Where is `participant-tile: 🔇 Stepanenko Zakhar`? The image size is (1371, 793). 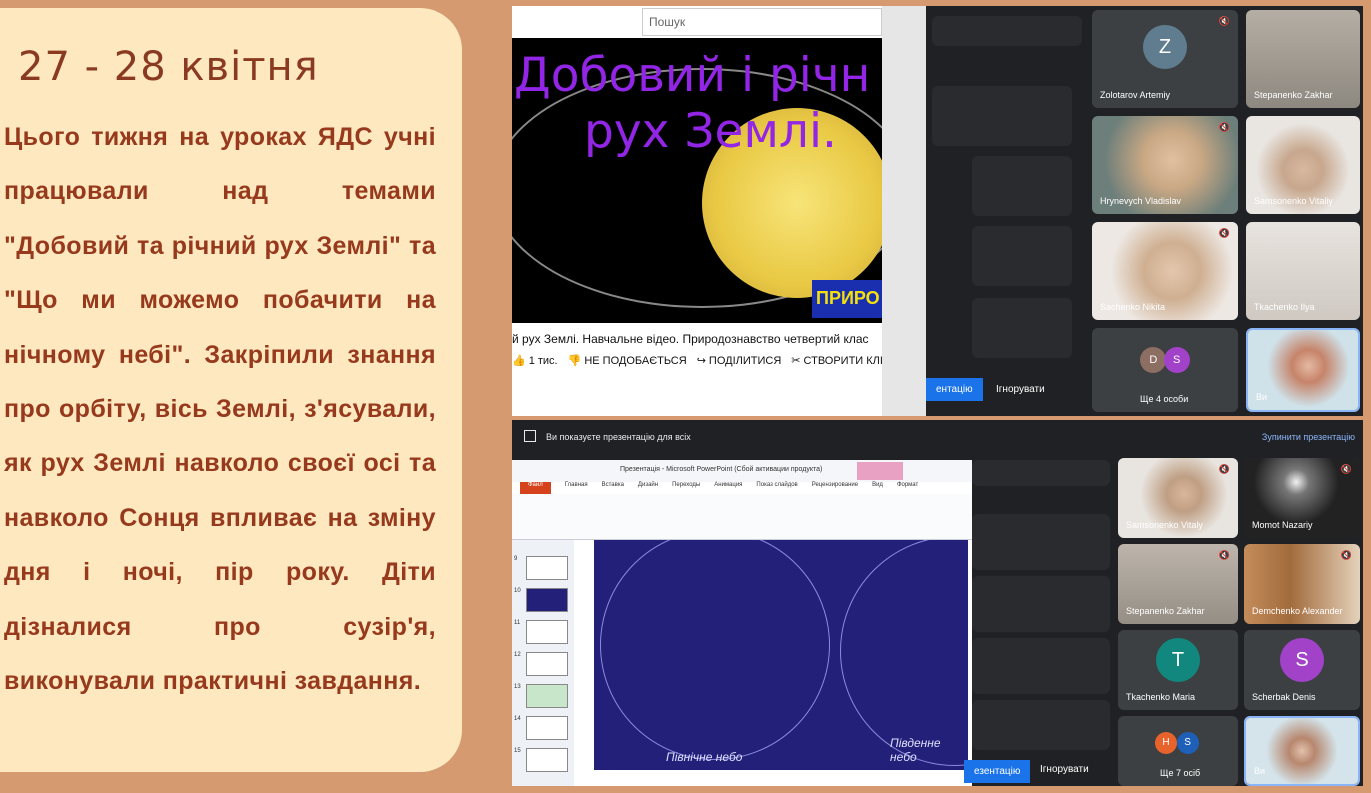 participant-tile: 🔇 Stepanenko Zakhar is located at coordinates (1178, 584).